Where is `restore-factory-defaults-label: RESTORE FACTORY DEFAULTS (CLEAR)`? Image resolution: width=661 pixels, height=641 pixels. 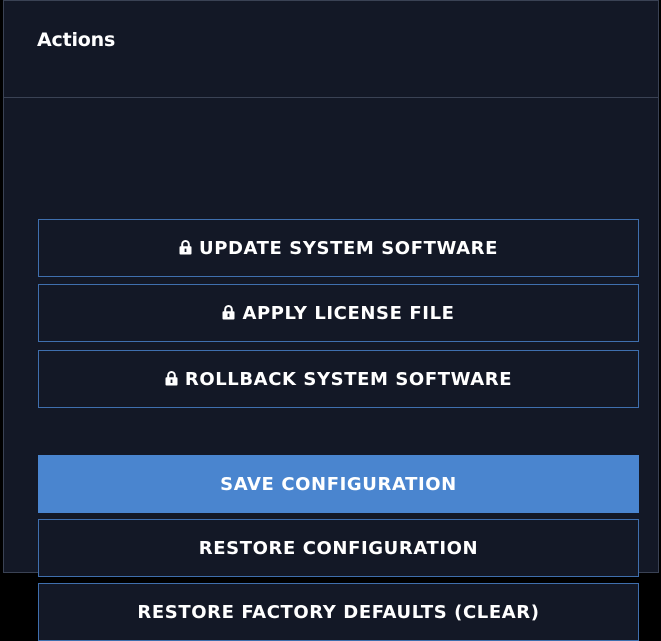
restore-factory-defaults-label: RESTORE FACTORY DEFAULTS (CLEAR) is located at coordinates (338, 612).